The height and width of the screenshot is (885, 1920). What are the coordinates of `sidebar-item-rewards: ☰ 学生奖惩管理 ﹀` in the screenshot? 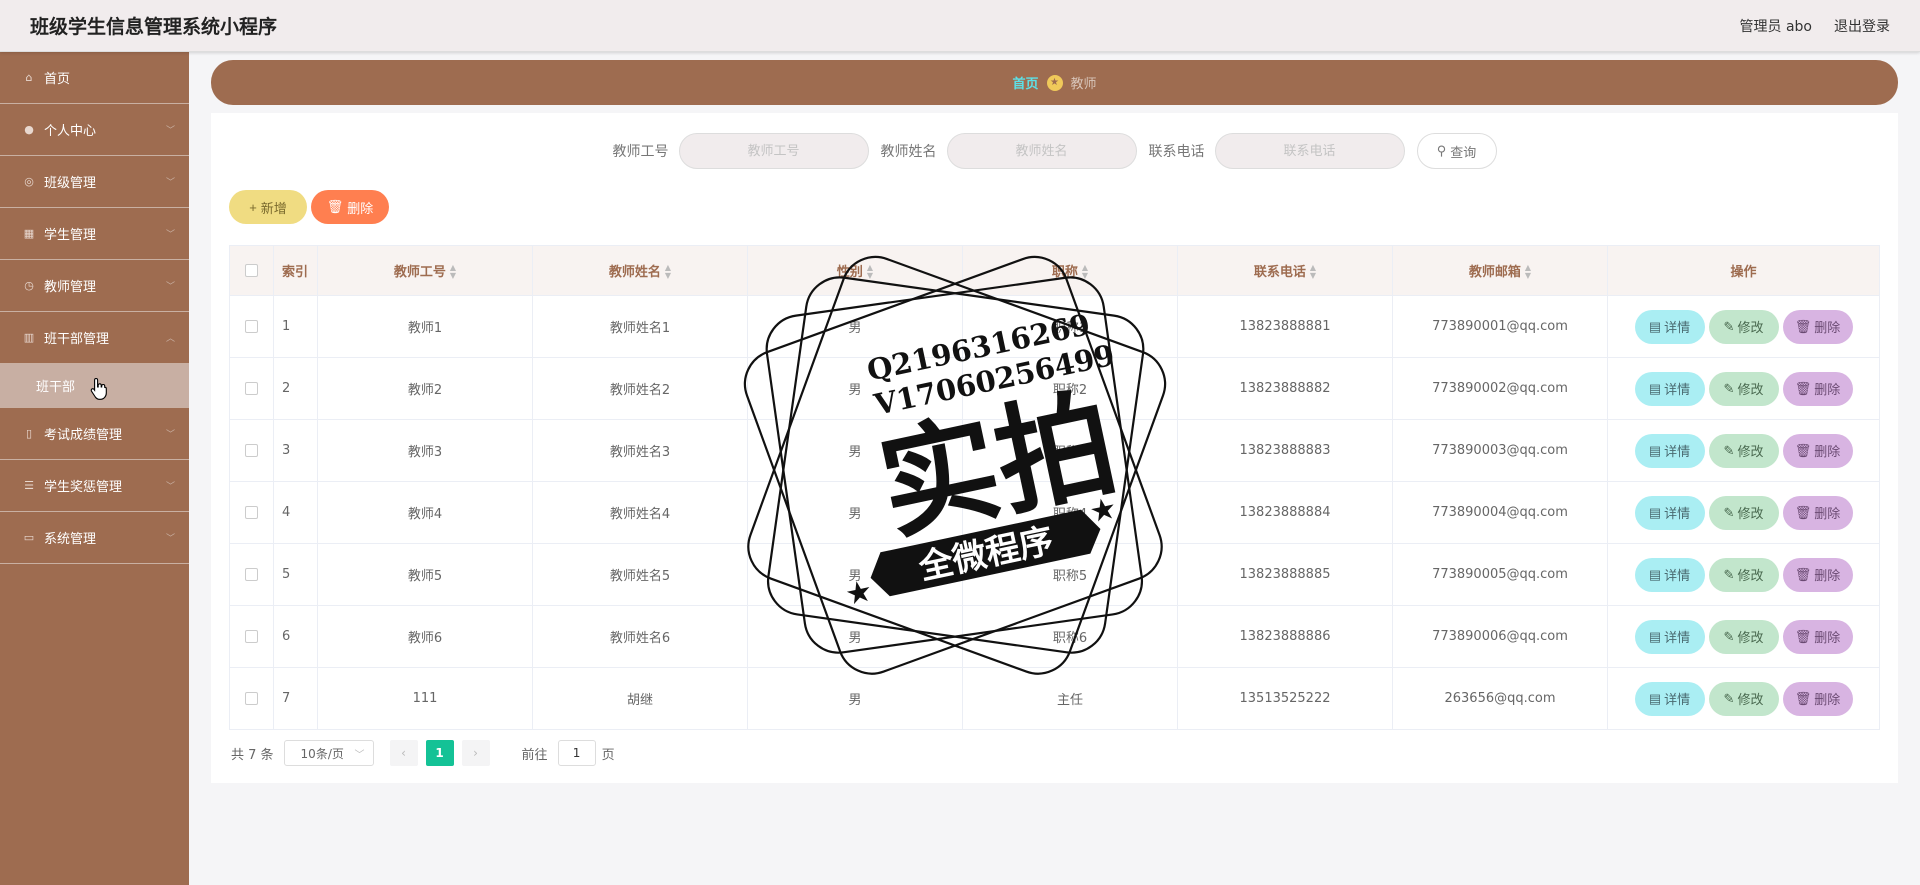 It's located at (94, 486).